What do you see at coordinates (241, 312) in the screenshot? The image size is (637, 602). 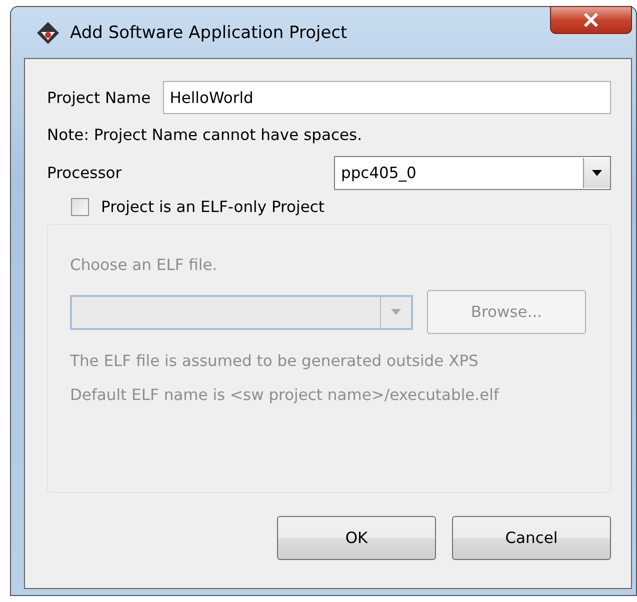 I see `elf-file-dropdown` at bounding box center [241, 312].